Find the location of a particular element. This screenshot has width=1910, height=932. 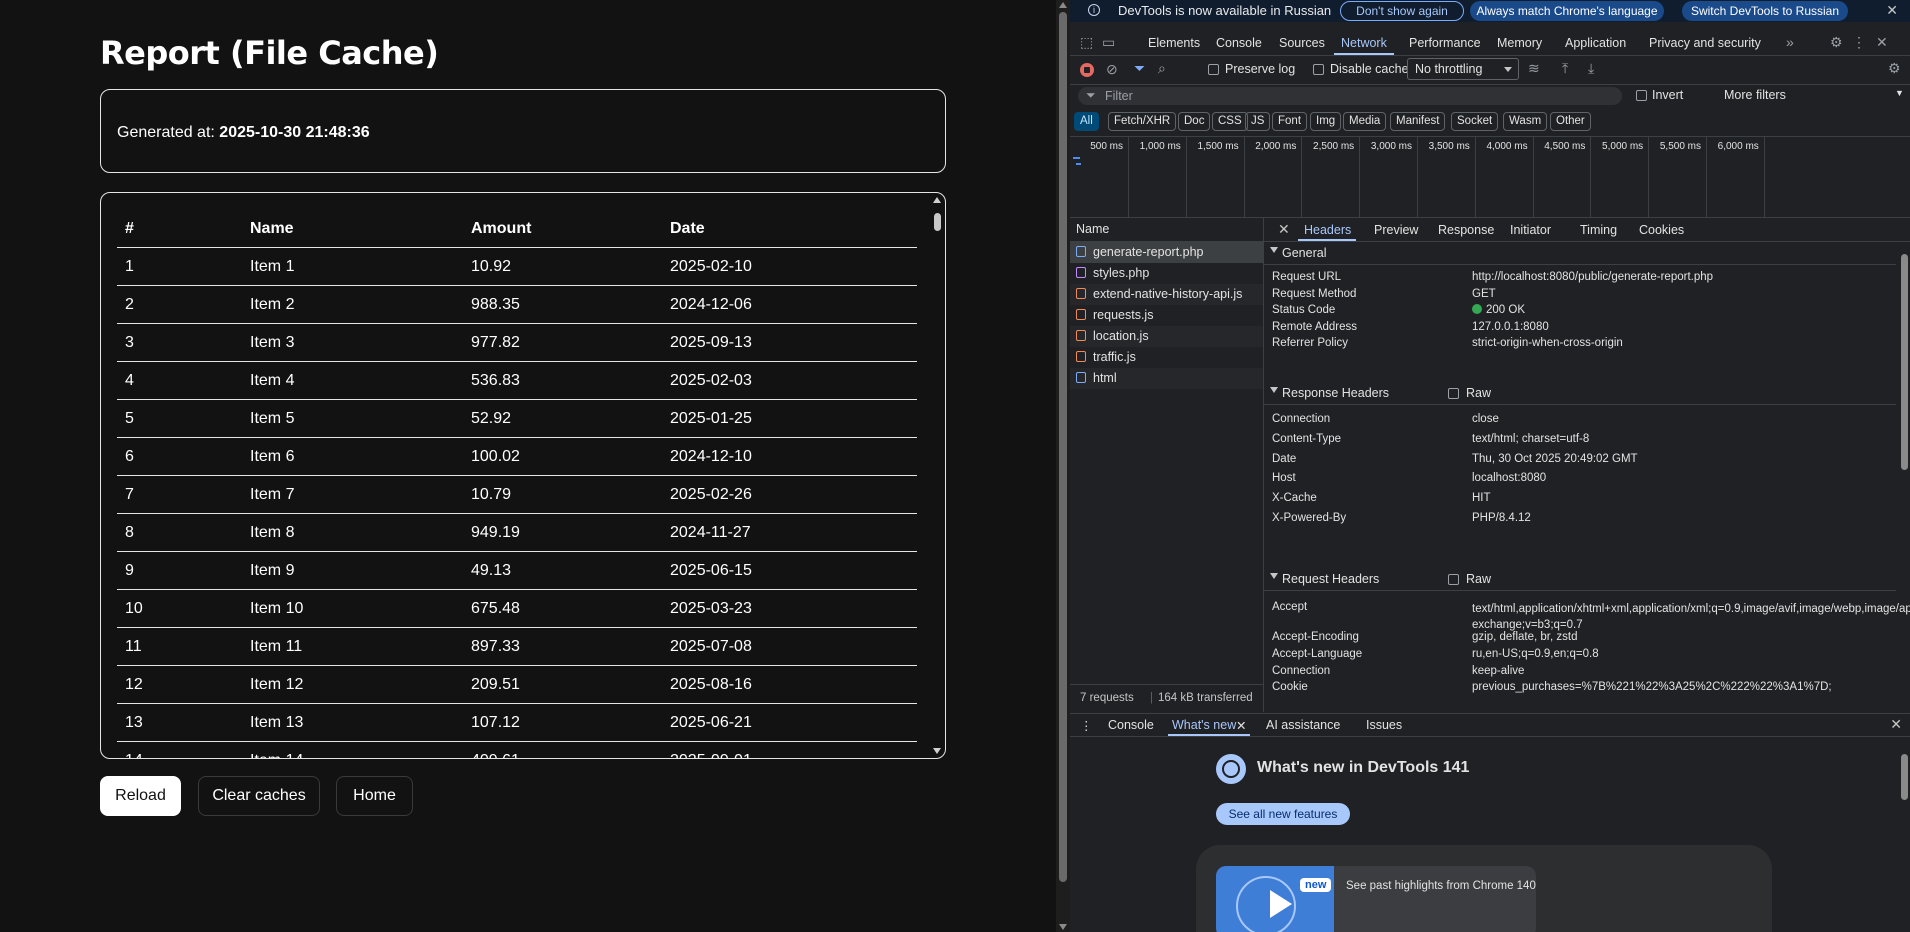

detail-scrollbar-thumb is located at coordinates (1904, 362).